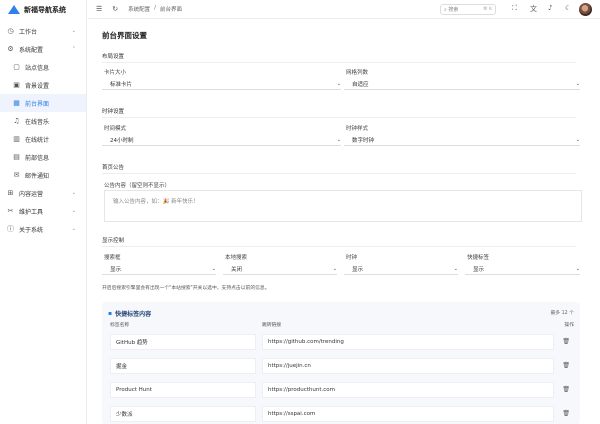 The width and height of the screenshot is (600, 424). I want to click on display-hint: 开启后搜索引擎里会有出现一个"本站搜索"开关以选中，支持点击以前的信息。, so click(186, 288).